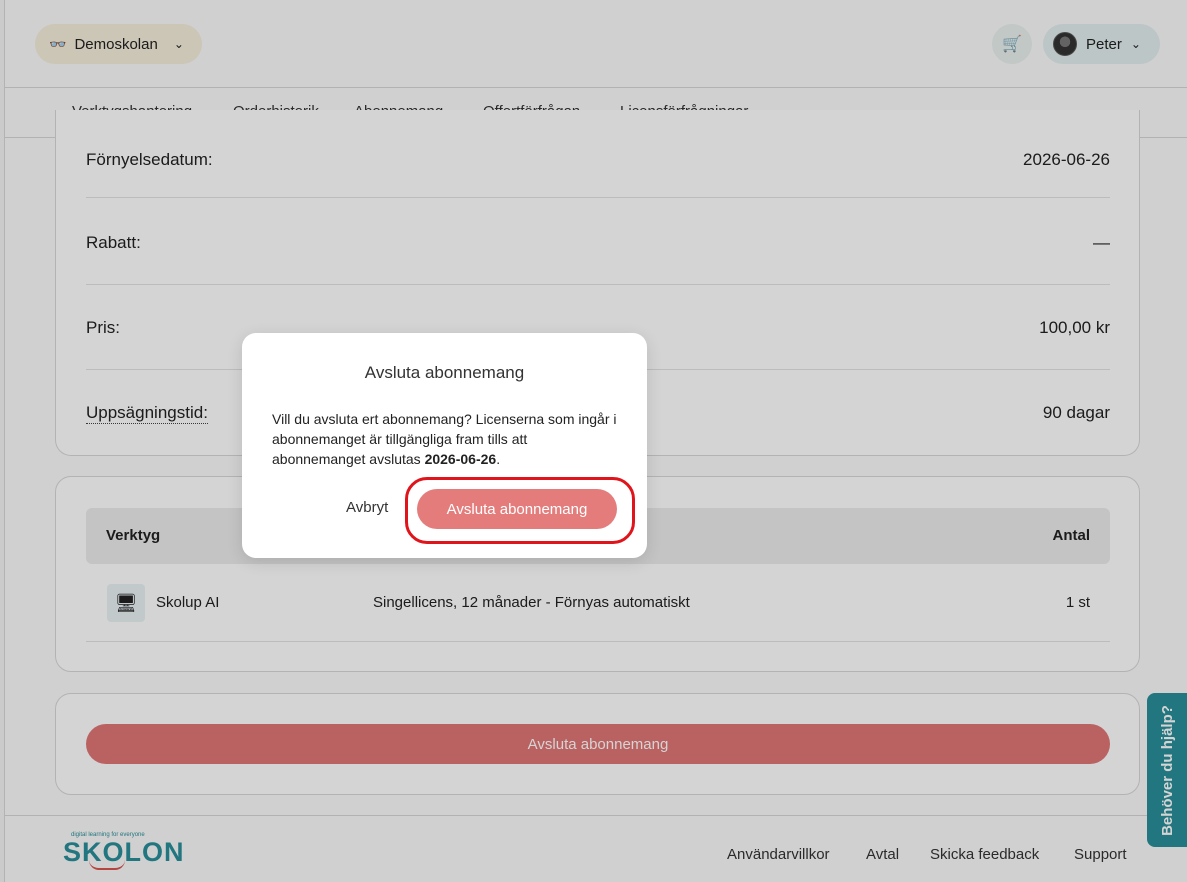 The image size is (1187, 882). I want to click on dialog-body-date: 2026-06-26, so click(460, 459).